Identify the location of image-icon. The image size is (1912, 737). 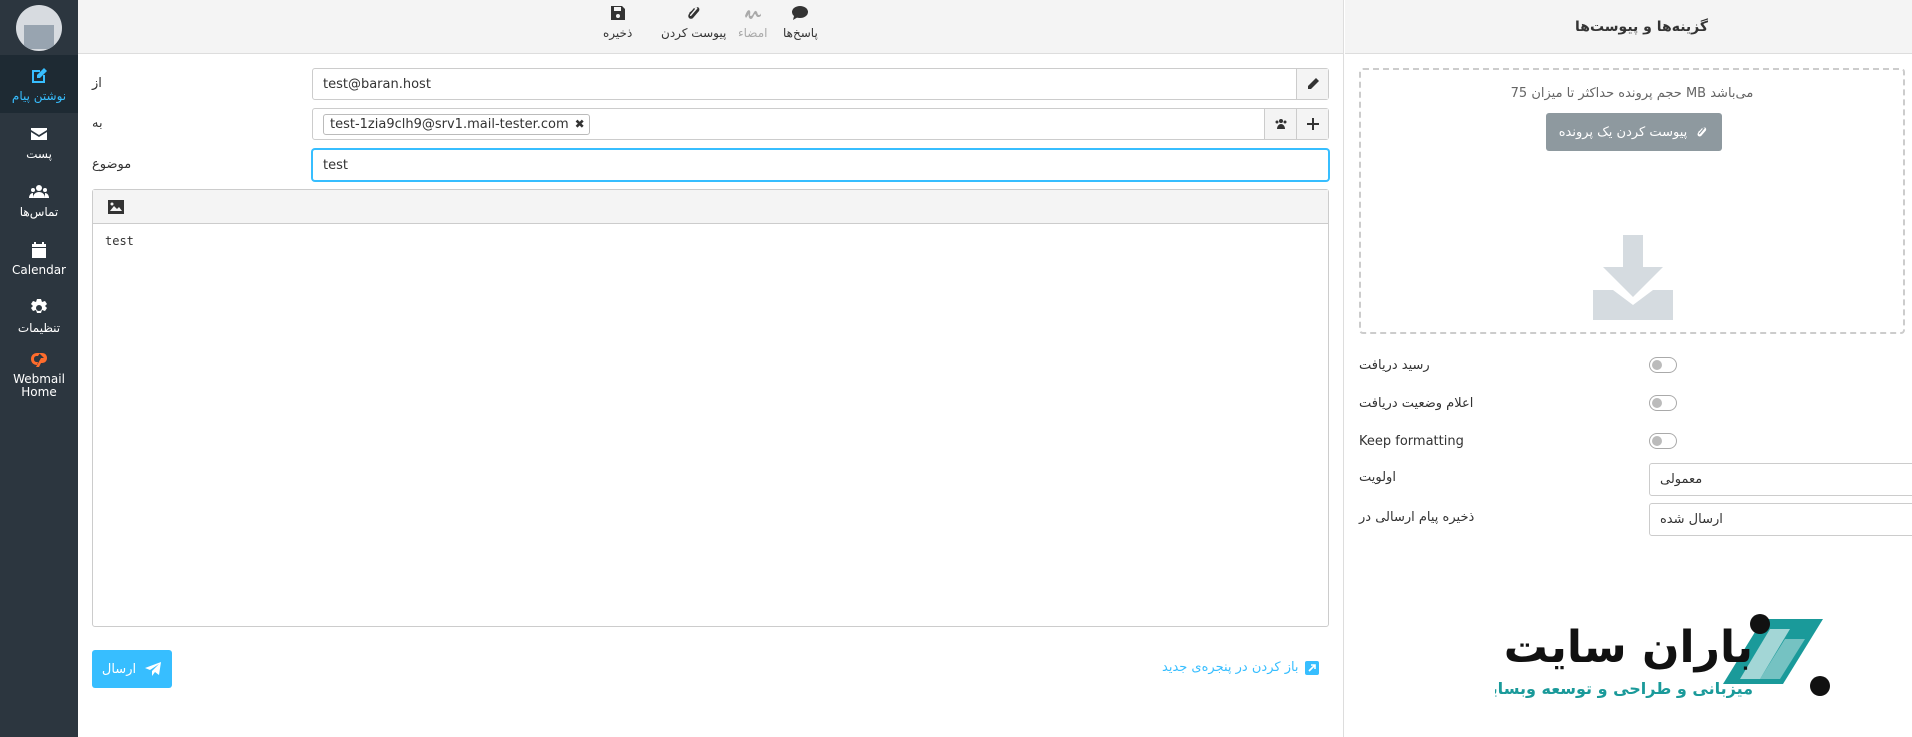
(116, 207).